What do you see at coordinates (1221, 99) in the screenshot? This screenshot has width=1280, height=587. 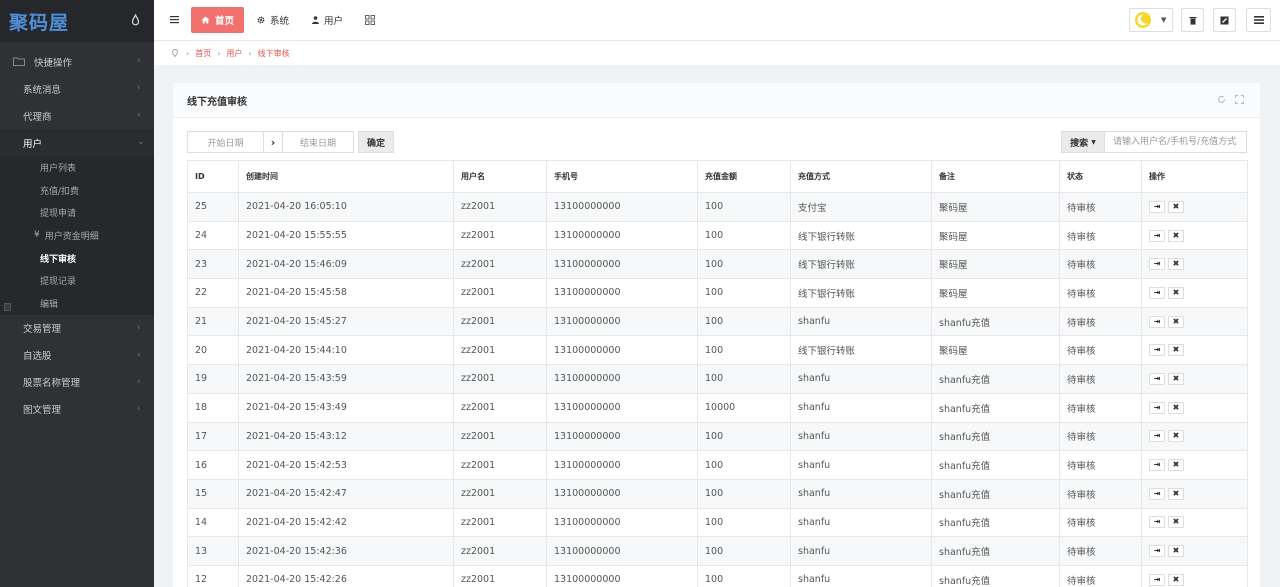 I see `refresh-icon` at bounding box center [1221, 99].